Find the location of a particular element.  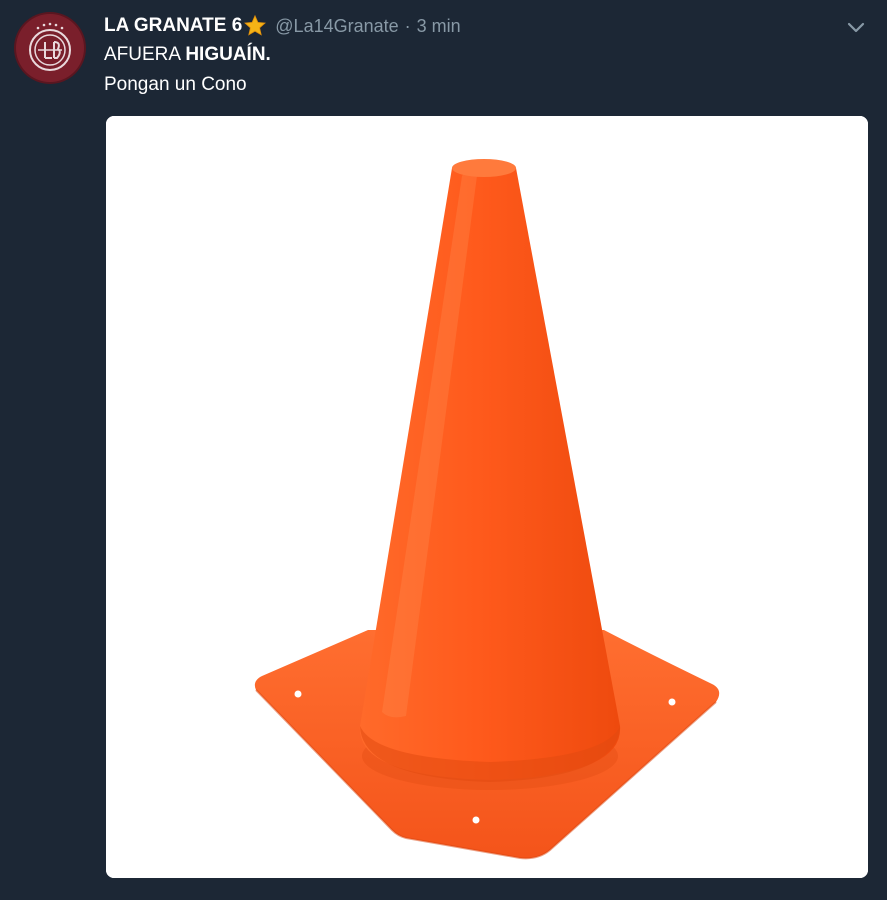

tweet-text-prefix: AFUERA is located at coordinates (145, 54).